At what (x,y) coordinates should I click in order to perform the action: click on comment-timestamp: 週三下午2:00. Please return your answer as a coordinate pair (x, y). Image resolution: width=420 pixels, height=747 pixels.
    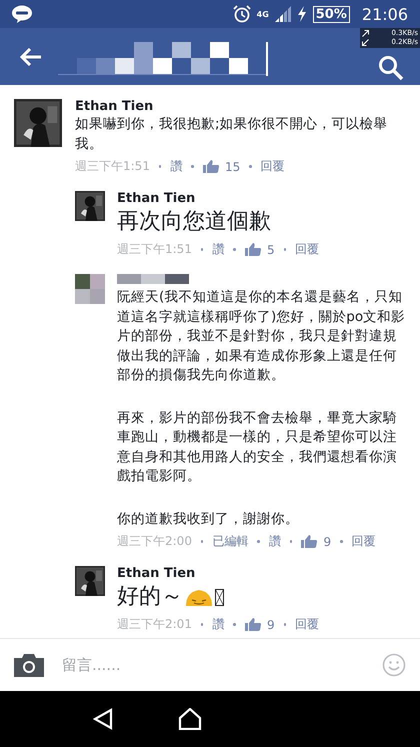
    Looking at the image, I should click on (154, 541).